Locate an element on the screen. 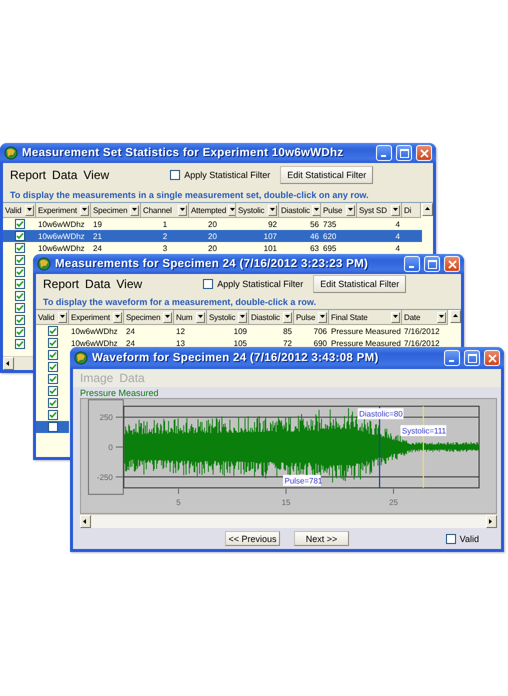 The height and width of the screenshot is (696, 508). column-header: Channel is located at coordinates (165, 210).